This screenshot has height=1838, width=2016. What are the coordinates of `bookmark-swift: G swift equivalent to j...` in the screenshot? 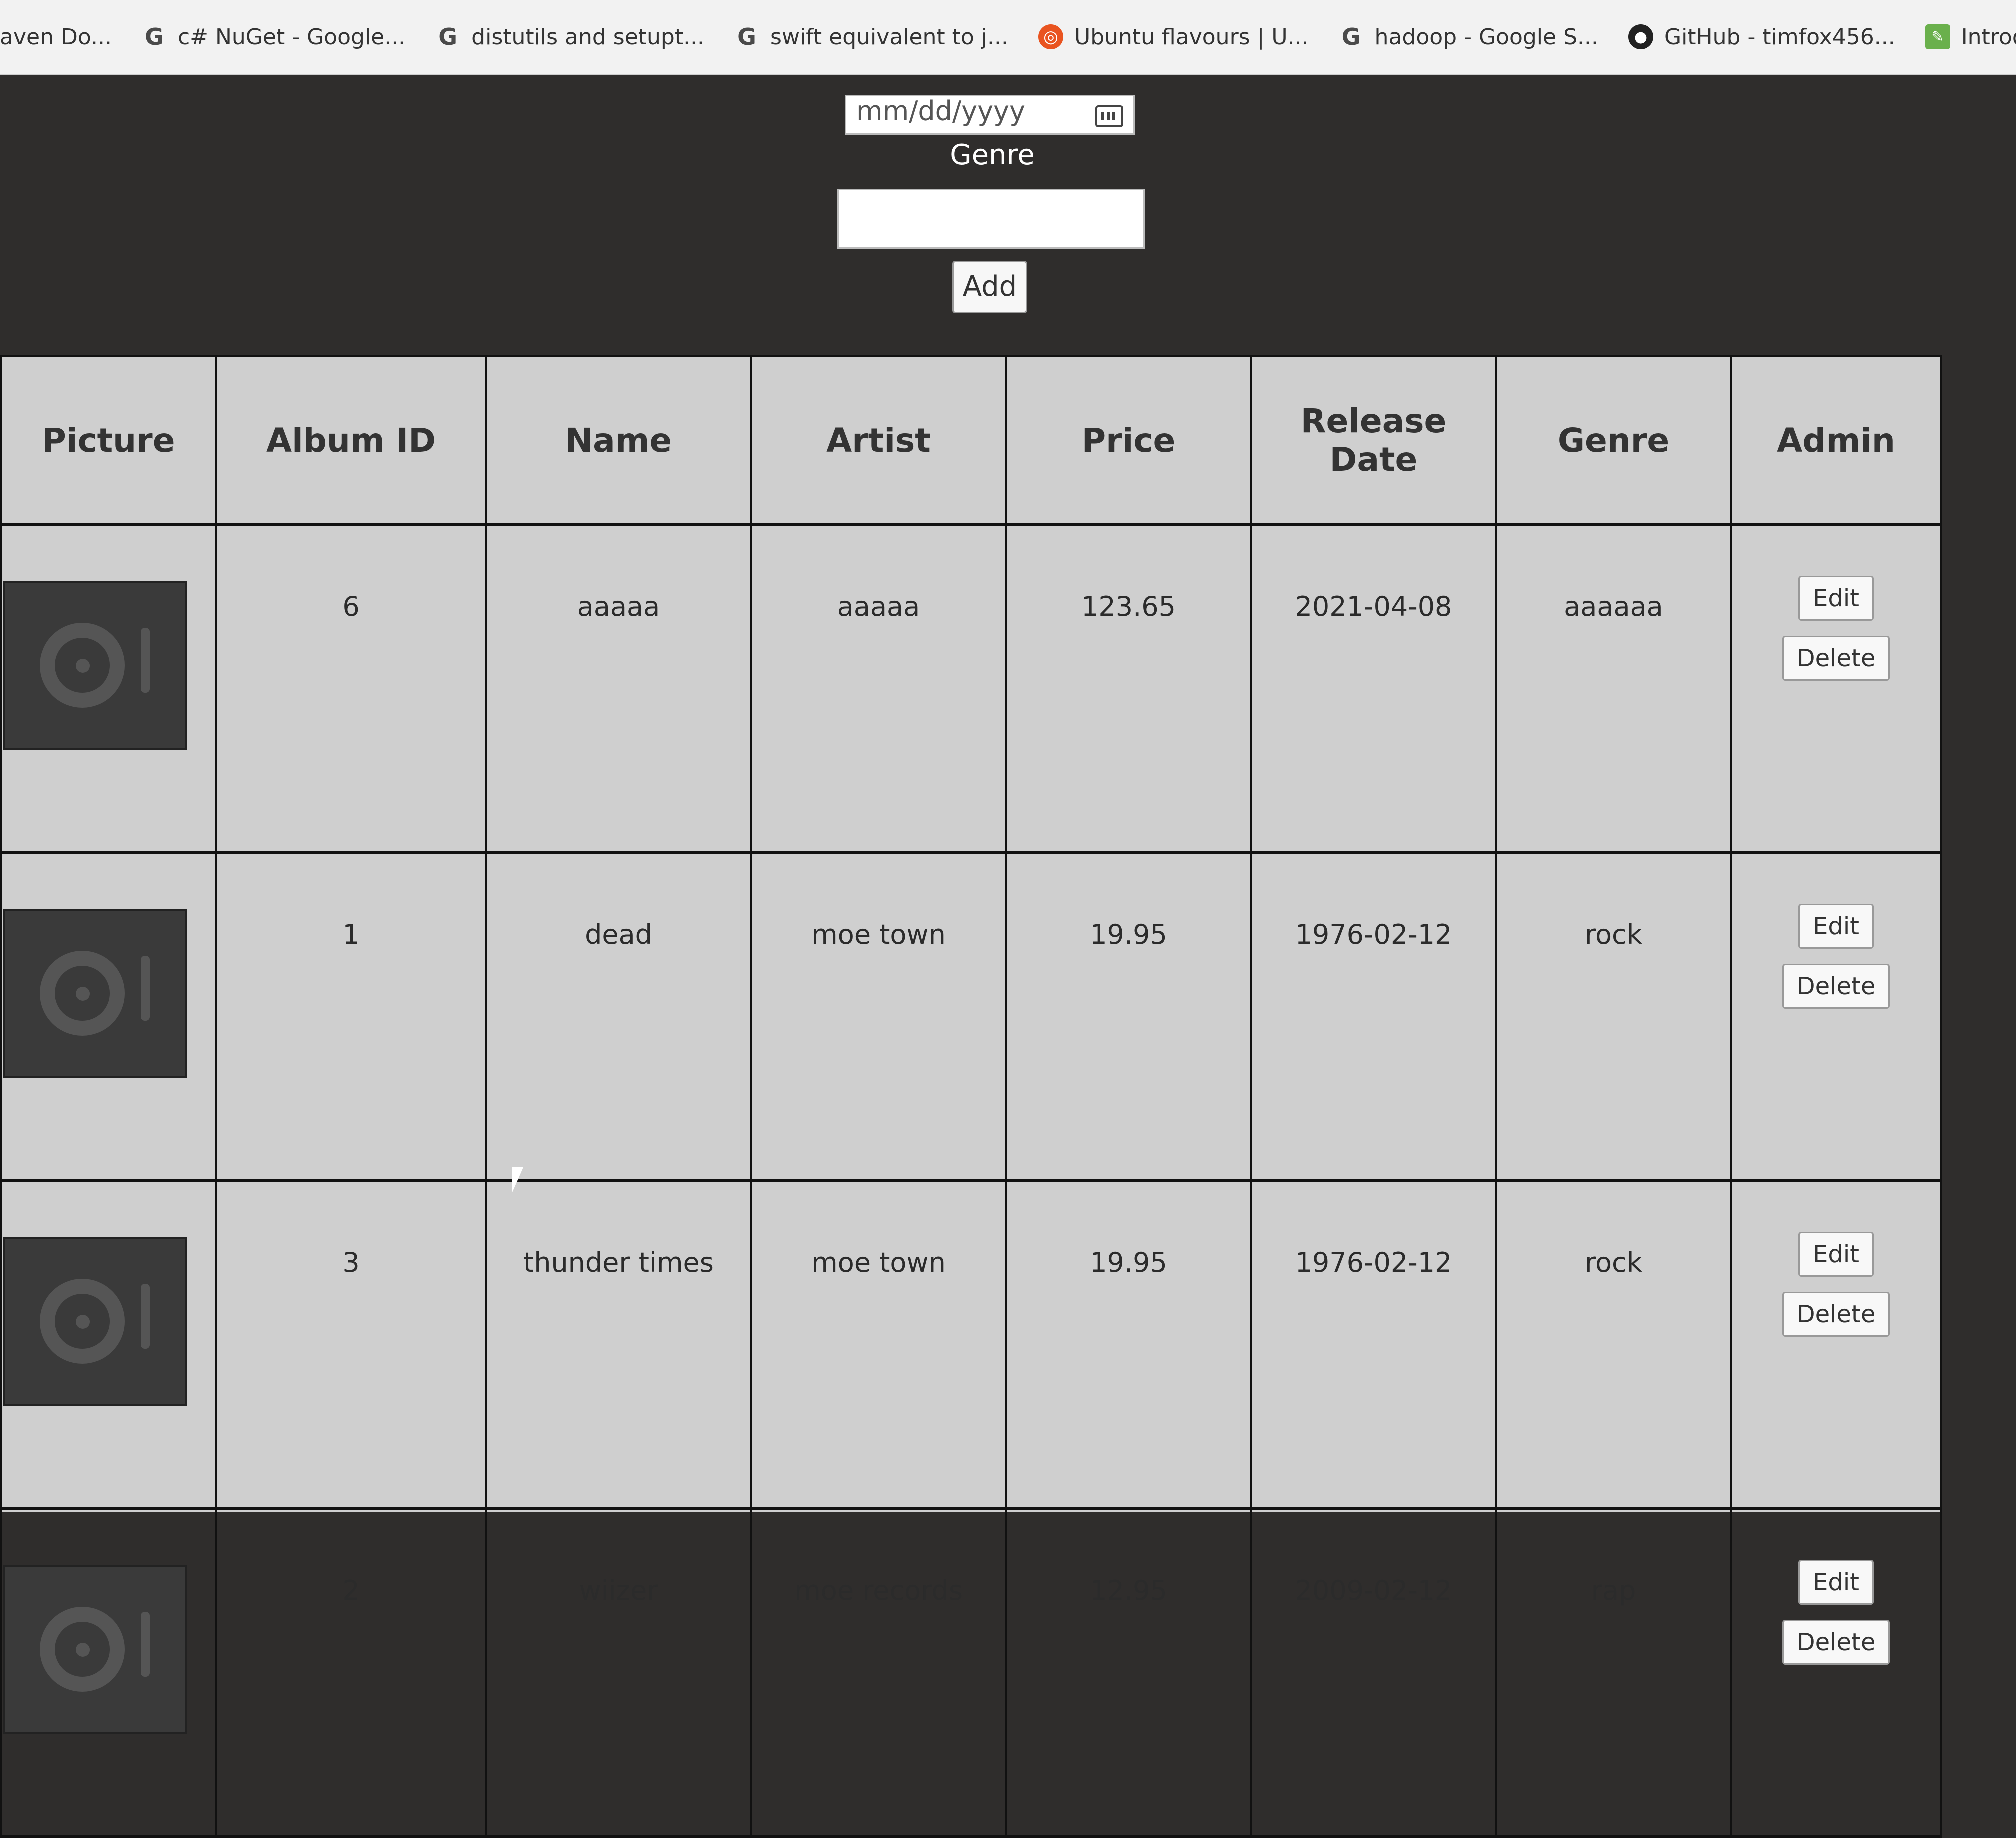 It's located at (871, 37).